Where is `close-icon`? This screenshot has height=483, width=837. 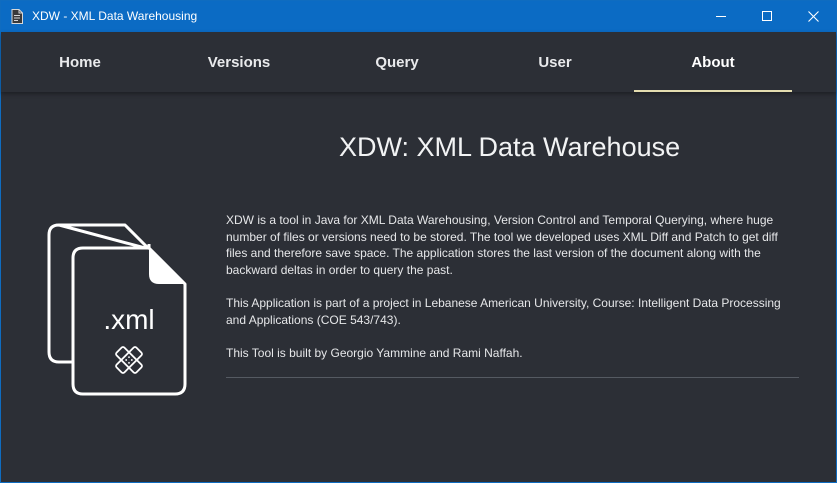
close-icon is located at coordinates (813, 16).